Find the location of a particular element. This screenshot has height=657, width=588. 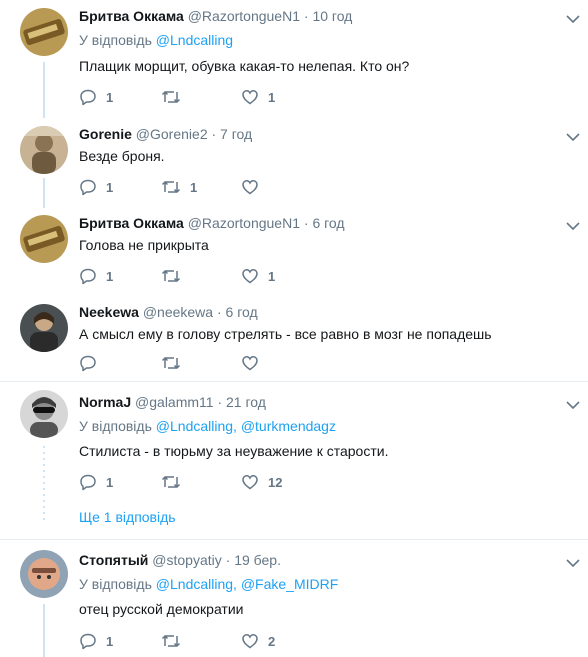

tweet-header: Бритва Оккама @RazortongueN1 · 10 год is located at coordinates (215, 16).